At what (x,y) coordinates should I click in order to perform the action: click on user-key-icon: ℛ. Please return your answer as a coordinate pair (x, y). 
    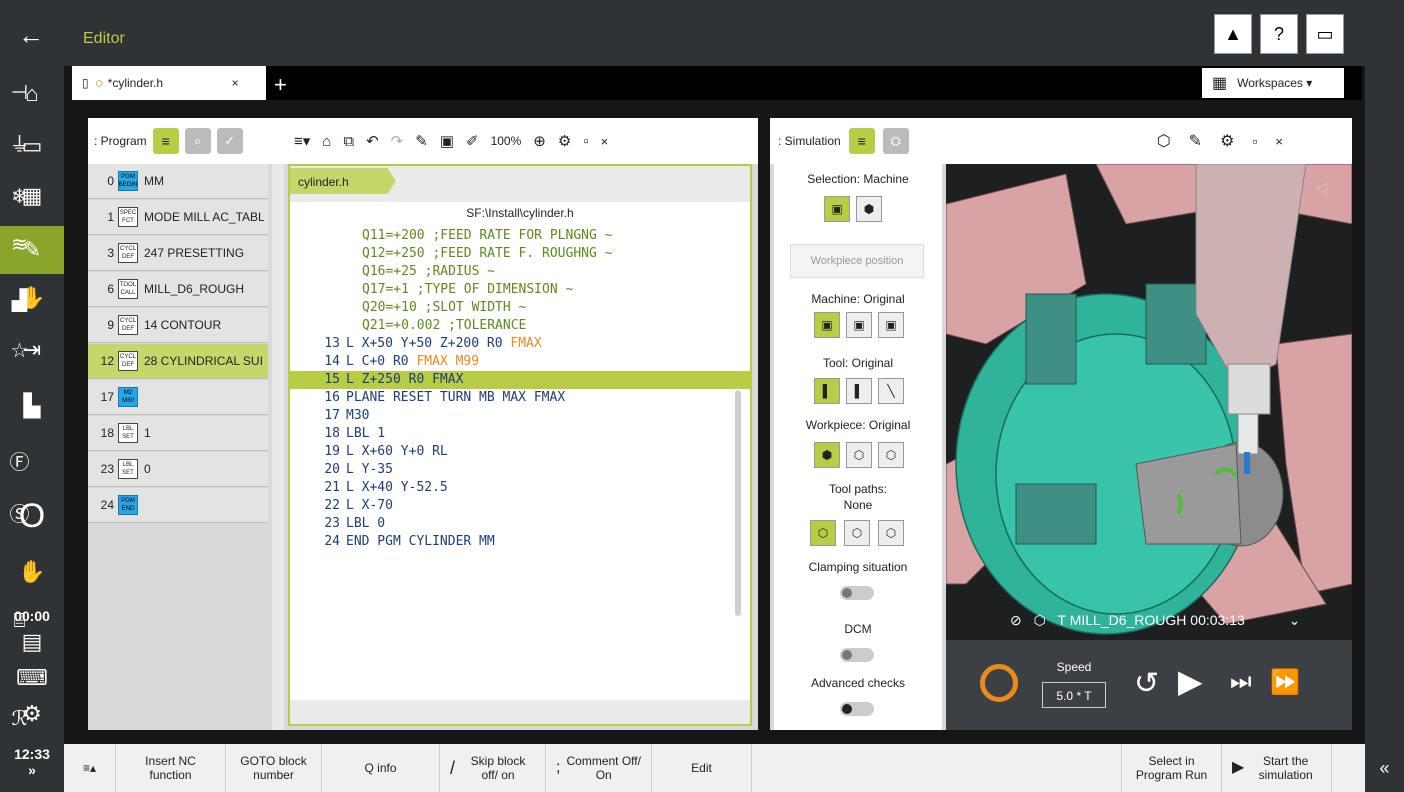
    Looking at the image, I should click on (19, 718).